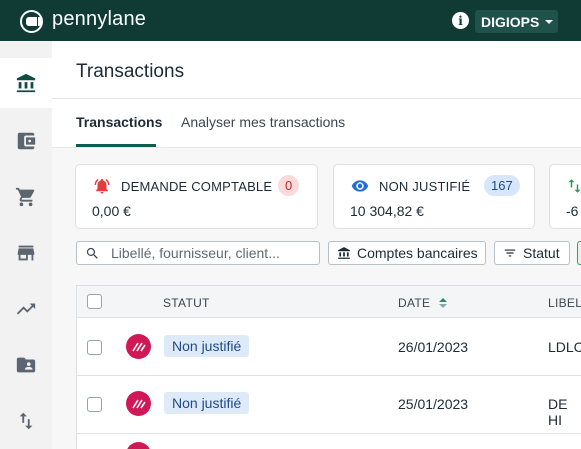  Describe the element at coordinates (433, 347) in the screenshot. I see `date-cell: 26/01/2023` at that location.